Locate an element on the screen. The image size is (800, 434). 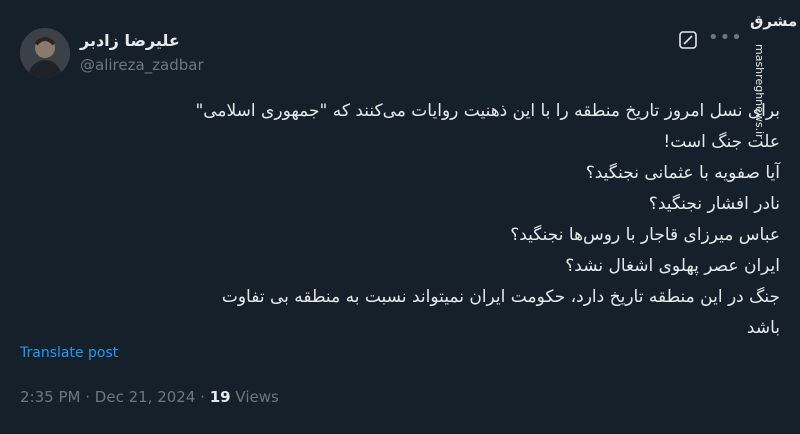
more-icon: ••• is located at coordinates (725, 38).